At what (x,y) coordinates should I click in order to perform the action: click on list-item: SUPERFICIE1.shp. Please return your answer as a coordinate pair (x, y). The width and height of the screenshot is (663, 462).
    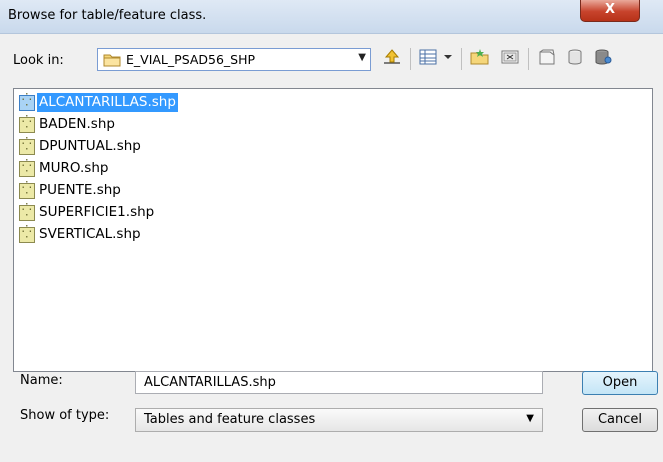
    Looking at the image, I should click on (87, 212).